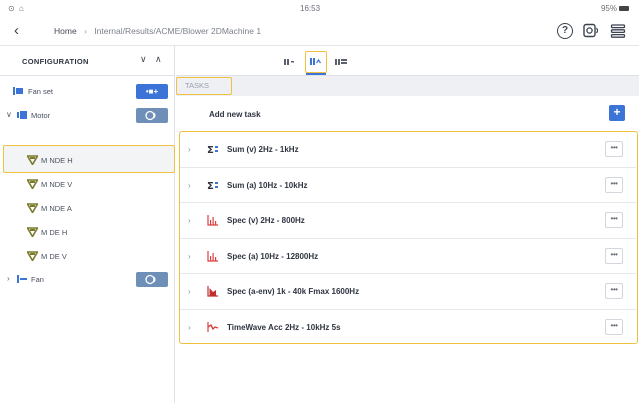  Describe the element at coordinates (267, 185) in the screenshot. I see `task-label: Sum (a) 10Hz - 10kHz` at that location.